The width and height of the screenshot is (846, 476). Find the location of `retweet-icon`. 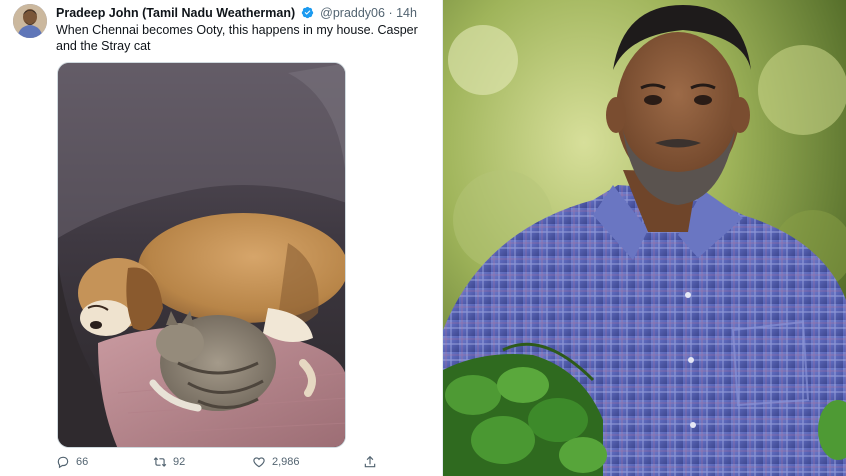

retweet-icon is located at coordinates (160, 462).